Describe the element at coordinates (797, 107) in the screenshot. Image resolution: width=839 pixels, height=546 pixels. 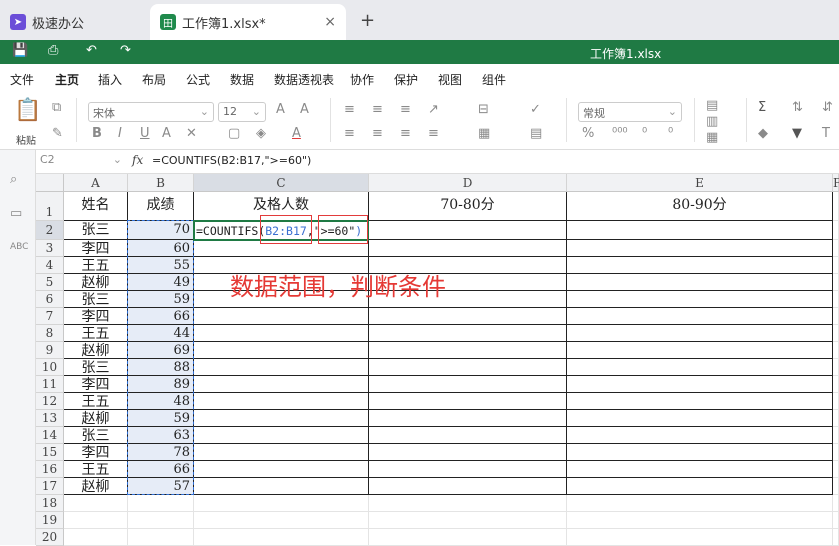
I see `sort-ascending-icon: ⇅` at that location.